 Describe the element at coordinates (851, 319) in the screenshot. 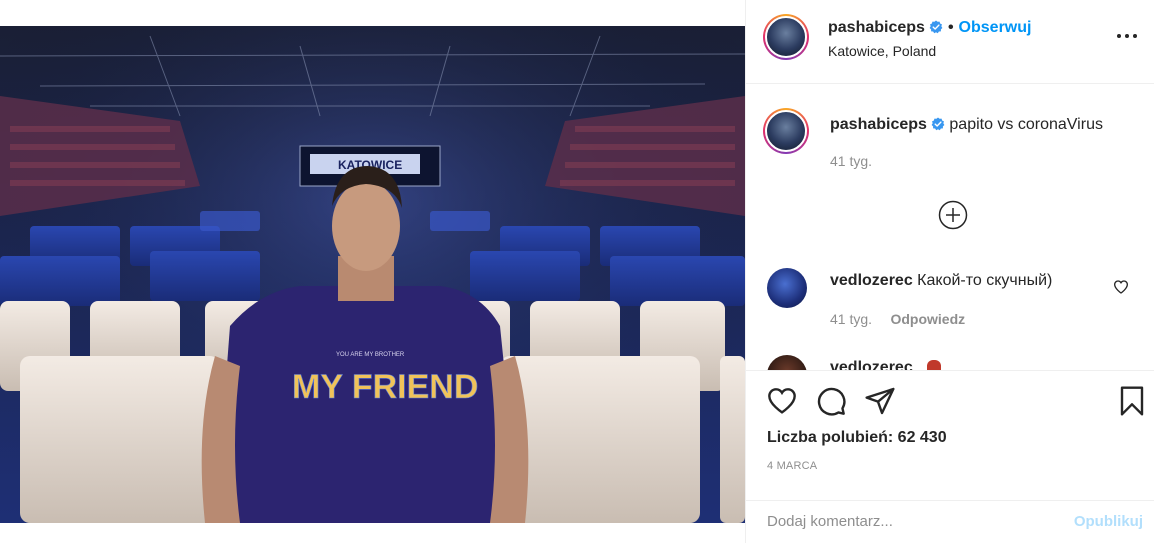

I see `comment-time: 41 tyg.` at that location.